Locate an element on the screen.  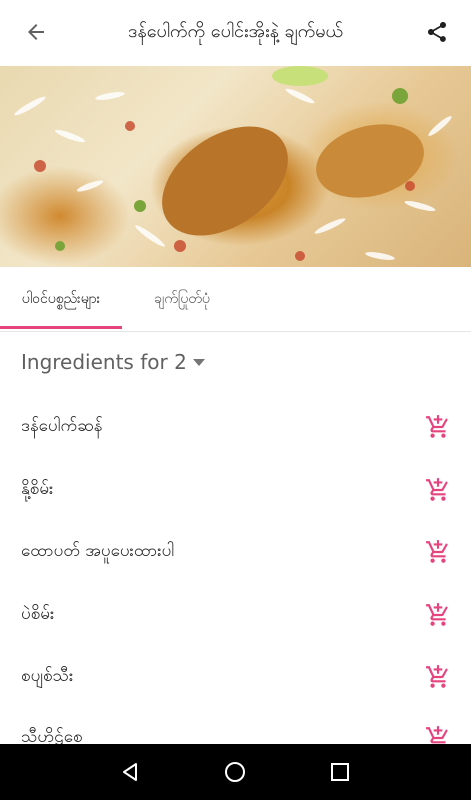
ingredient-name: ပဲစိမ်း is located at coordinates (38, 613).